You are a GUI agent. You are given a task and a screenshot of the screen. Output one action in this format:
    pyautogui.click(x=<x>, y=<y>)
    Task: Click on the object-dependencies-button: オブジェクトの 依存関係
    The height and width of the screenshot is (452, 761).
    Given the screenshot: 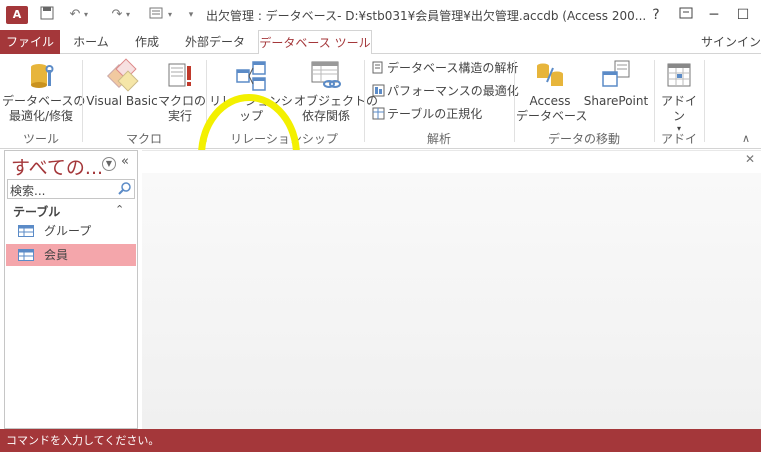 What is the action you would take?
    pyautogui.click(x=336, y=91)
    